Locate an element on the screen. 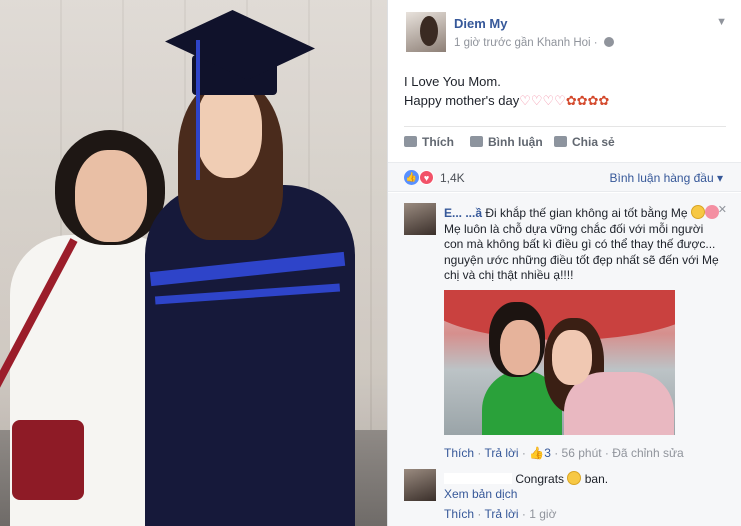 The image size is (741, 526). see-translation-link: Xem bản dịch is located at coordinates (480, 495).